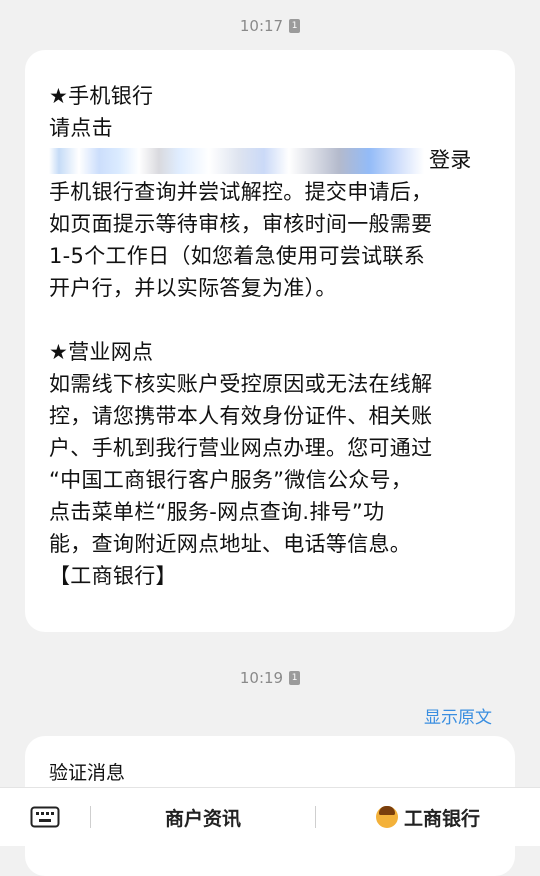 The height and width of the screenshot is (876, 540). I want to click on message-line: ★手机银行, so click(101, 96).